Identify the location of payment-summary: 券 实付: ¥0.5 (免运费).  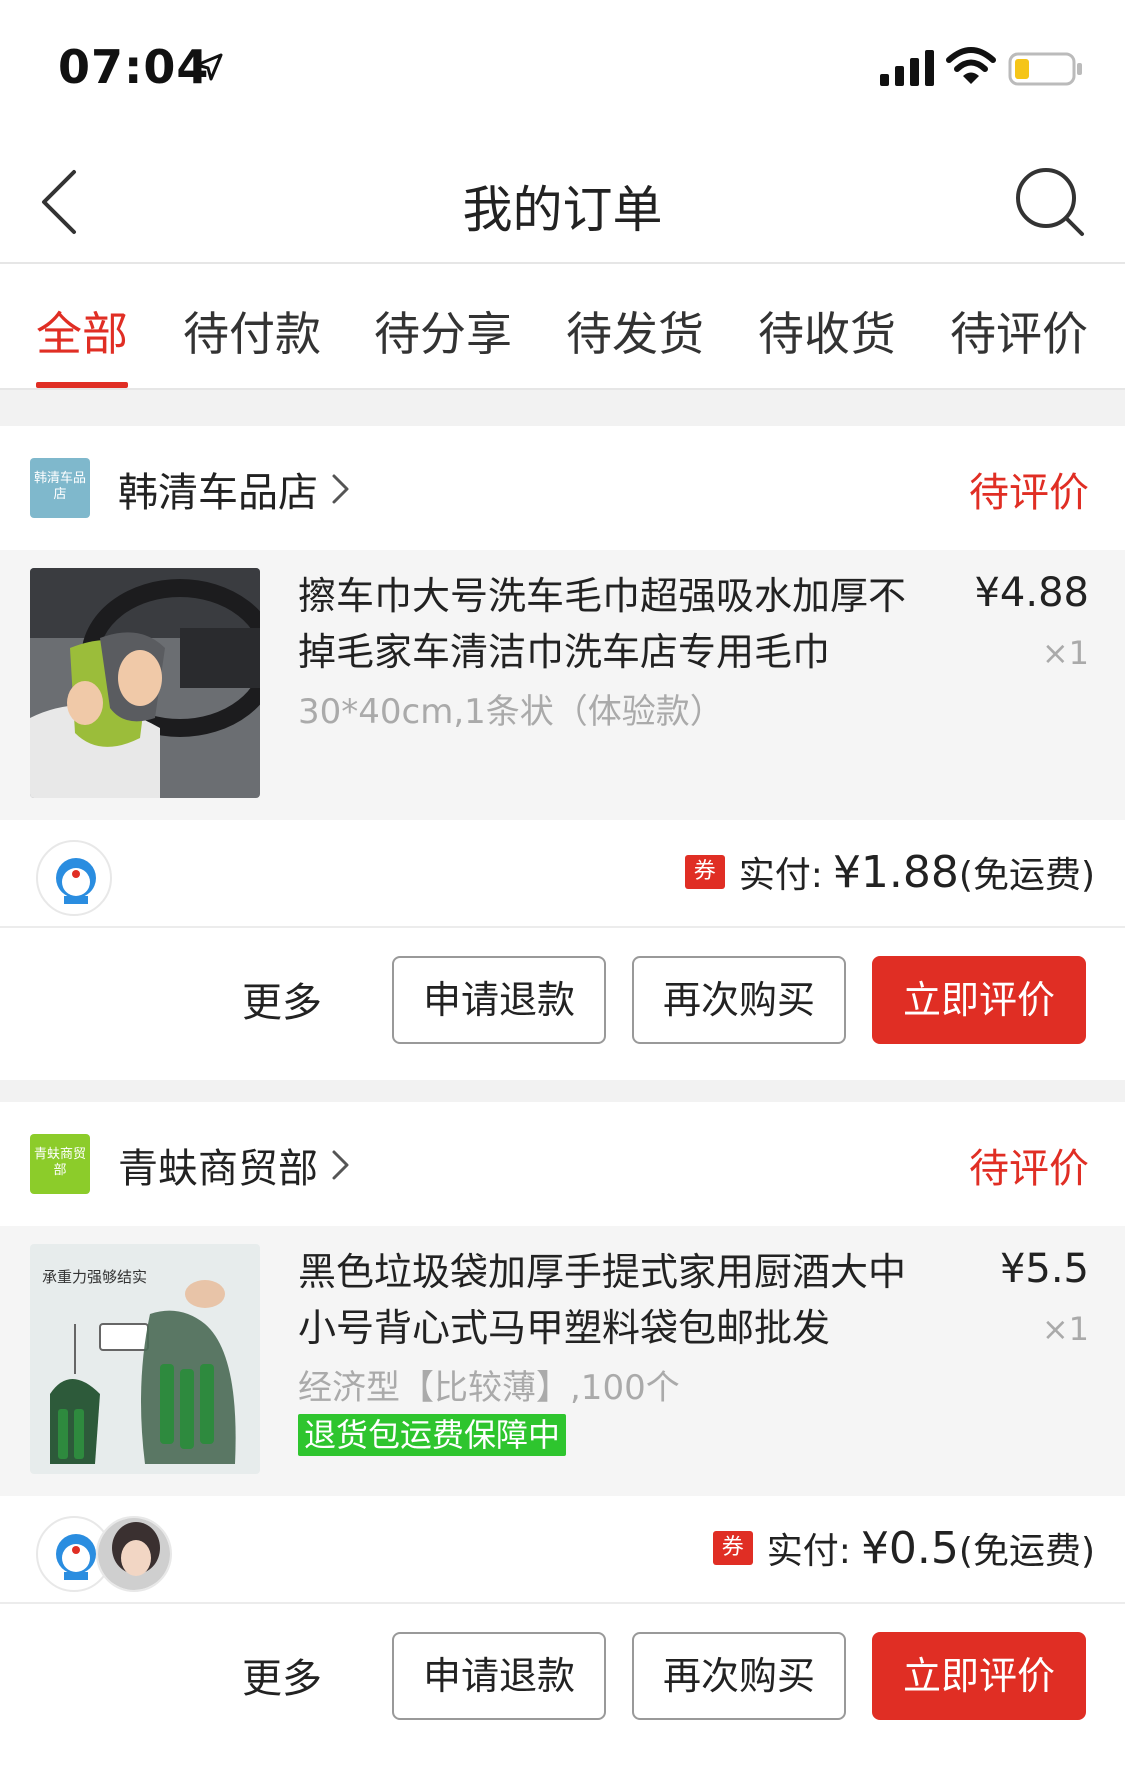
(903, 1548).